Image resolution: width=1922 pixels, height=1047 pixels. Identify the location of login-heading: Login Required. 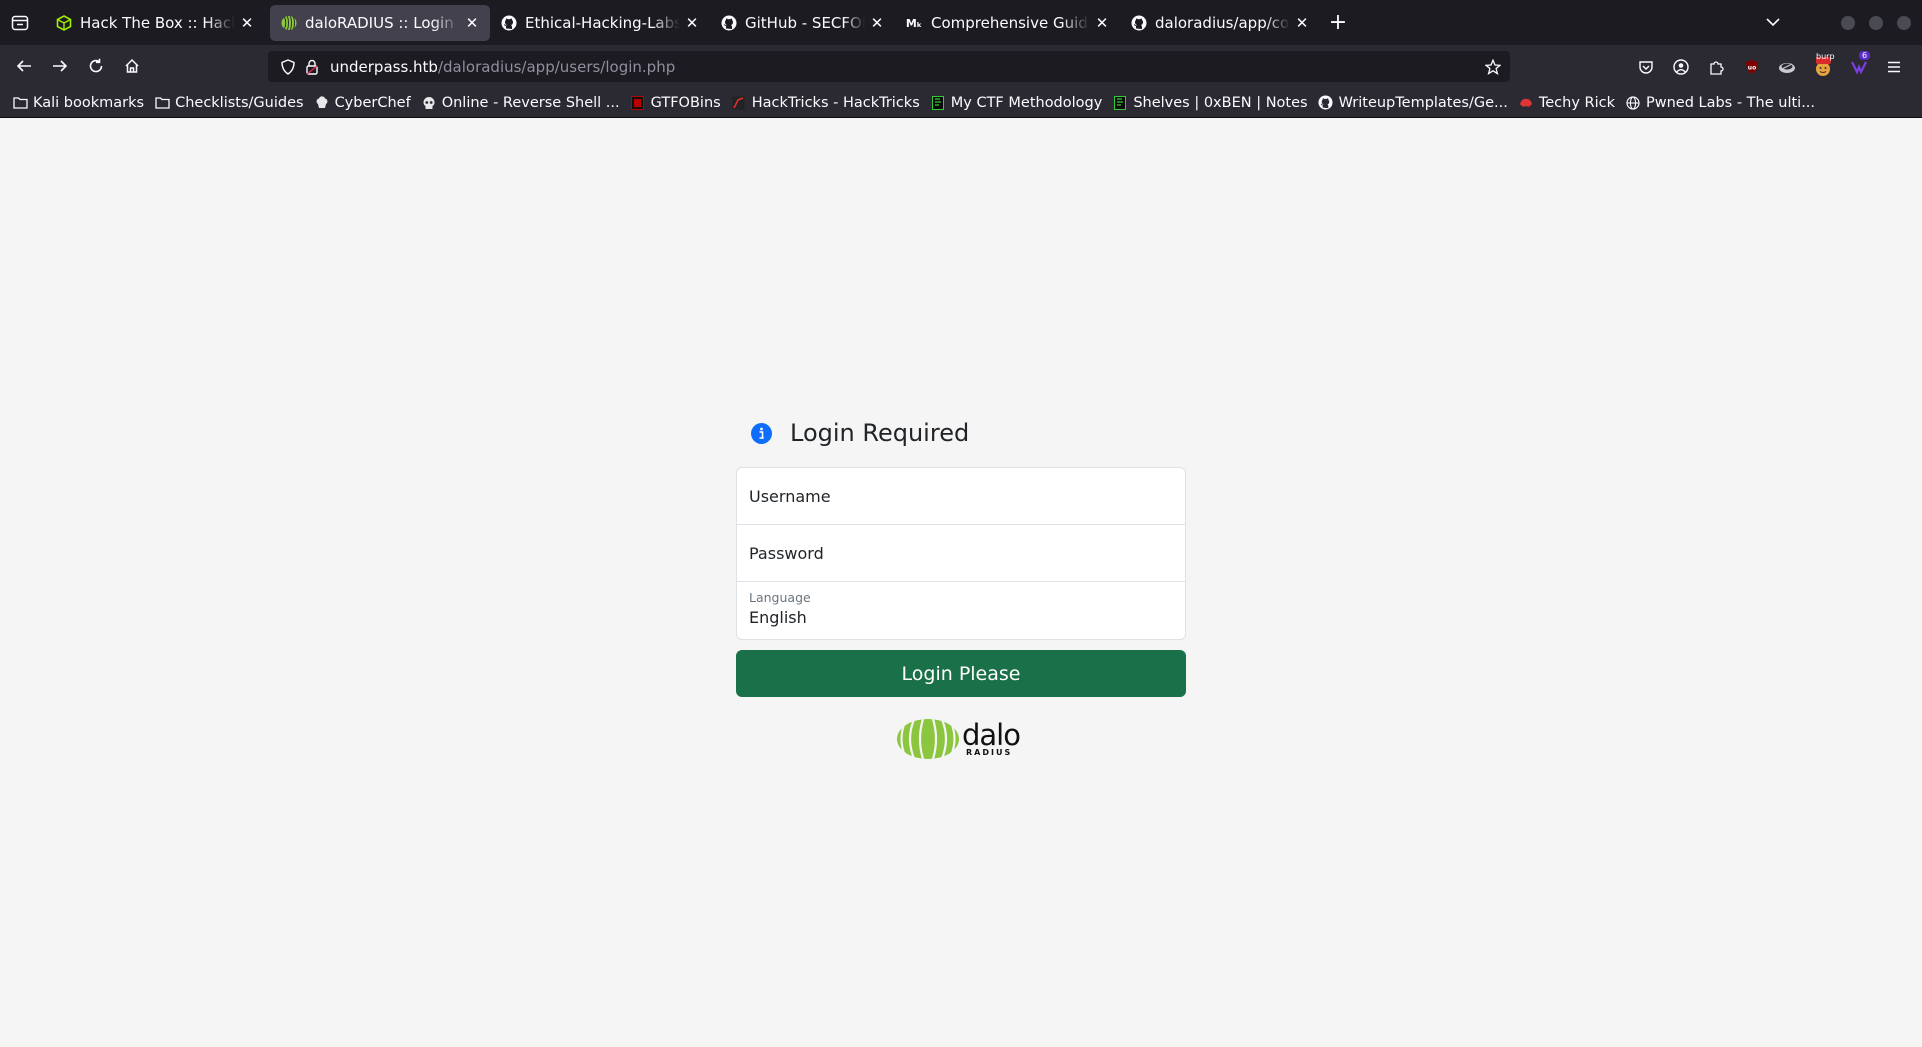
(961, 433).